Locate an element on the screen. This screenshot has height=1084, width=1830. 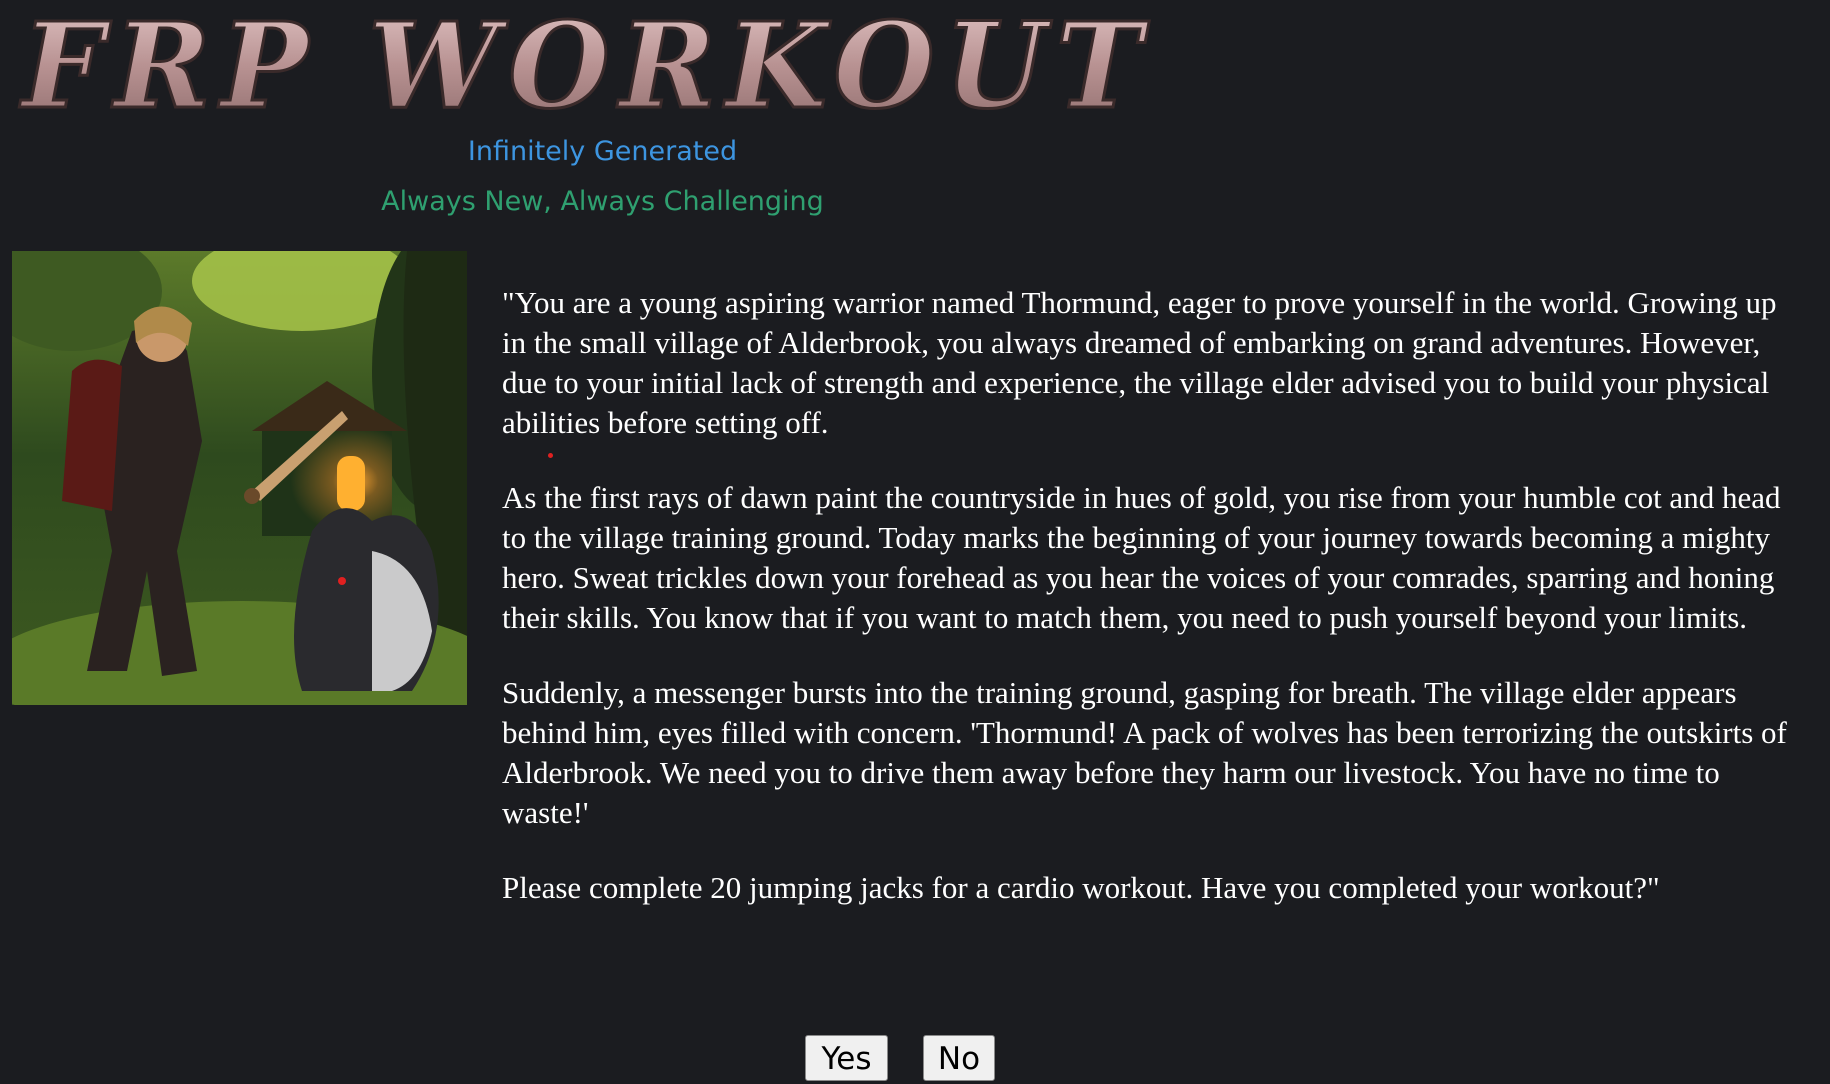
answer-buttons: Yes No is located at coordinates (900, 1058).